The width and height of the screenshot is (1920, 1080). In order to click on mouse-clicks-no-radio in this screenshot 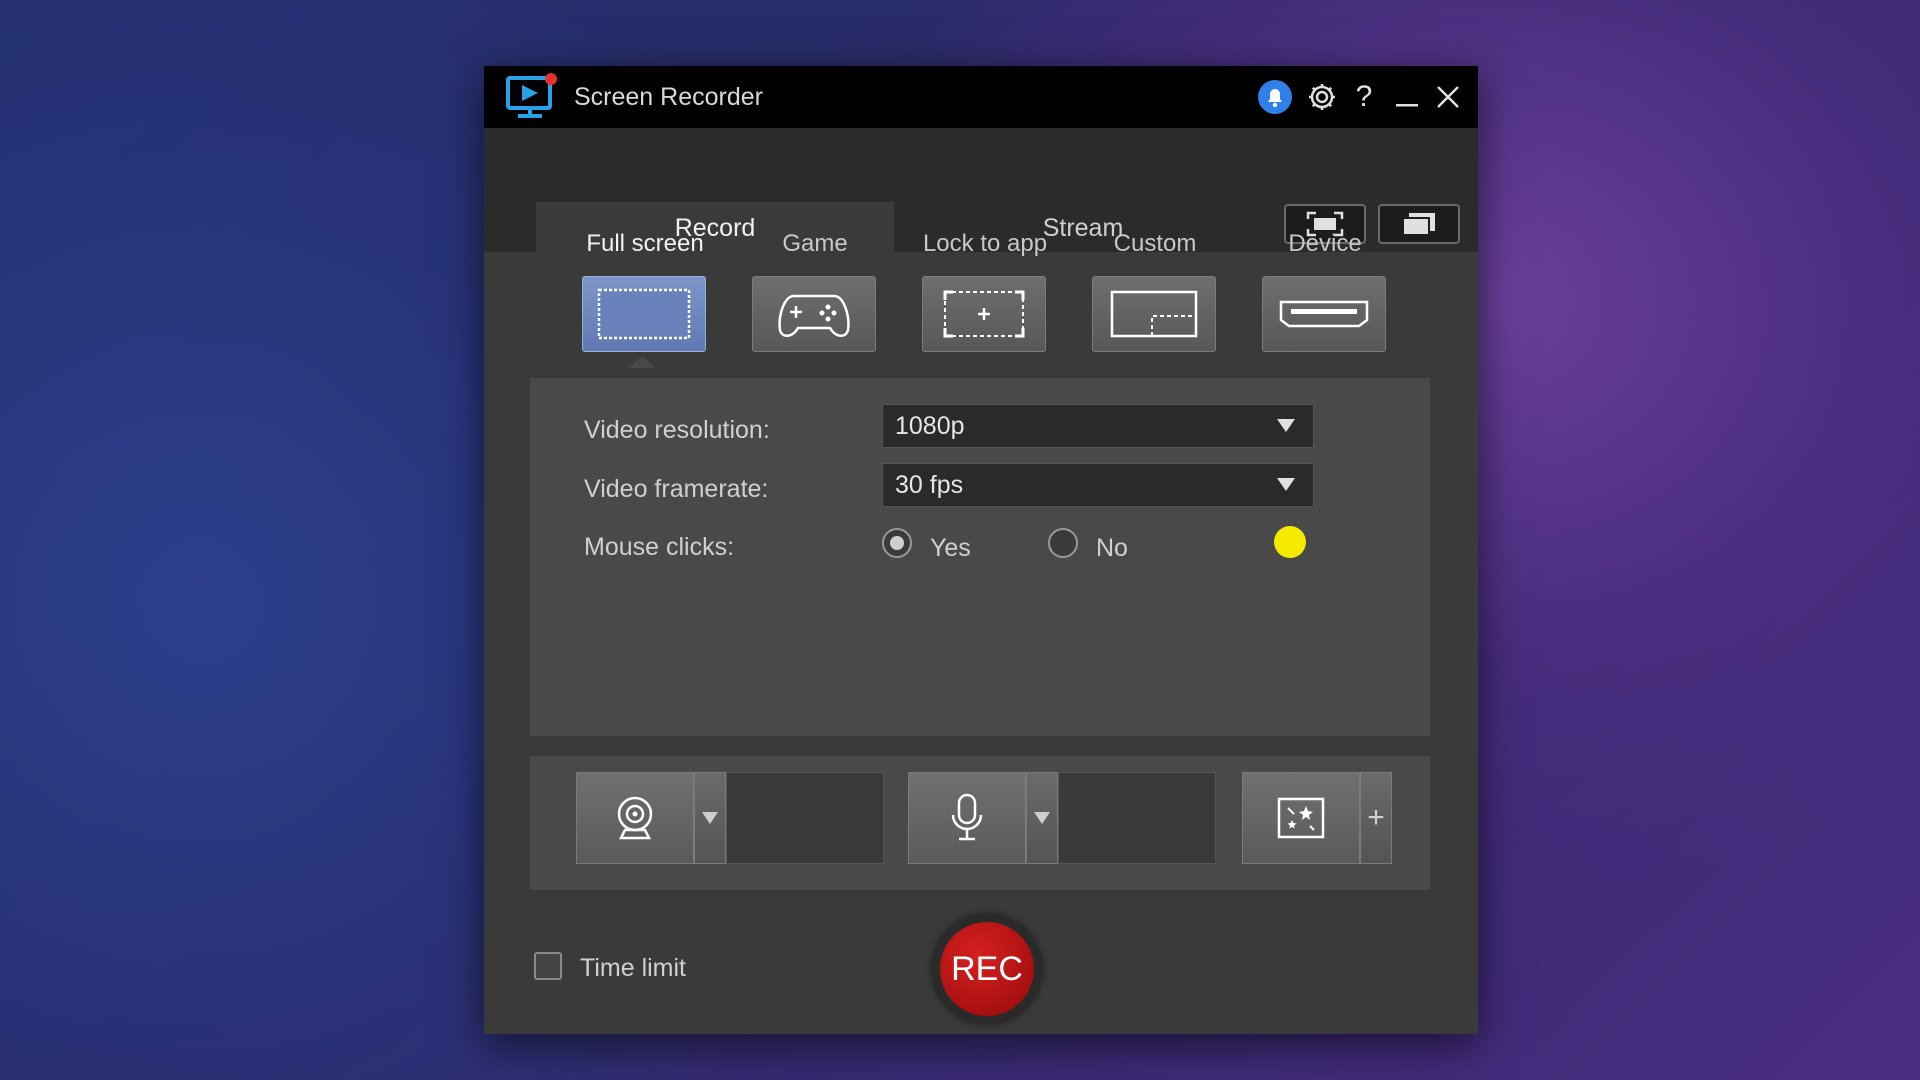, I will do `click(1063, 543)`.